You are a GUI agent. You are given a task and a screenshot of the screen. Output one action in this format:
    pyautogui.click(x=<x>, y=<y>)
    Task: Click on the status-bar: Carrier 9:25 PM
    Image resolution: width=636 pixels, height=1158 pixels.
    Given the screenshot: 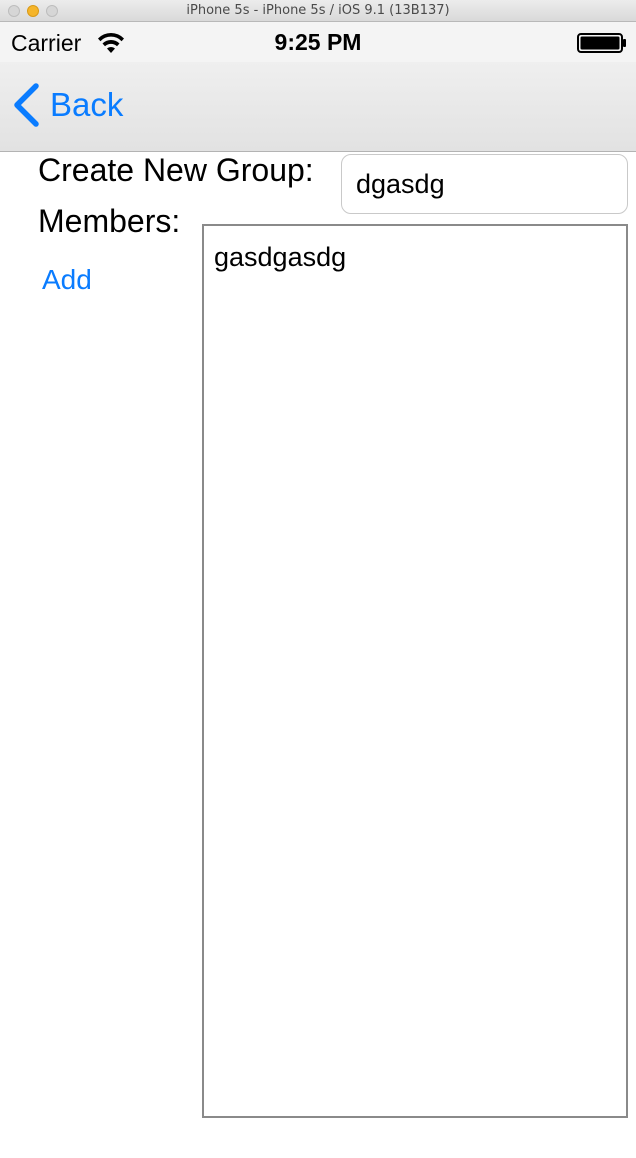 What is the action you would take?
    pyautogui.click(x=318, y=42)
    